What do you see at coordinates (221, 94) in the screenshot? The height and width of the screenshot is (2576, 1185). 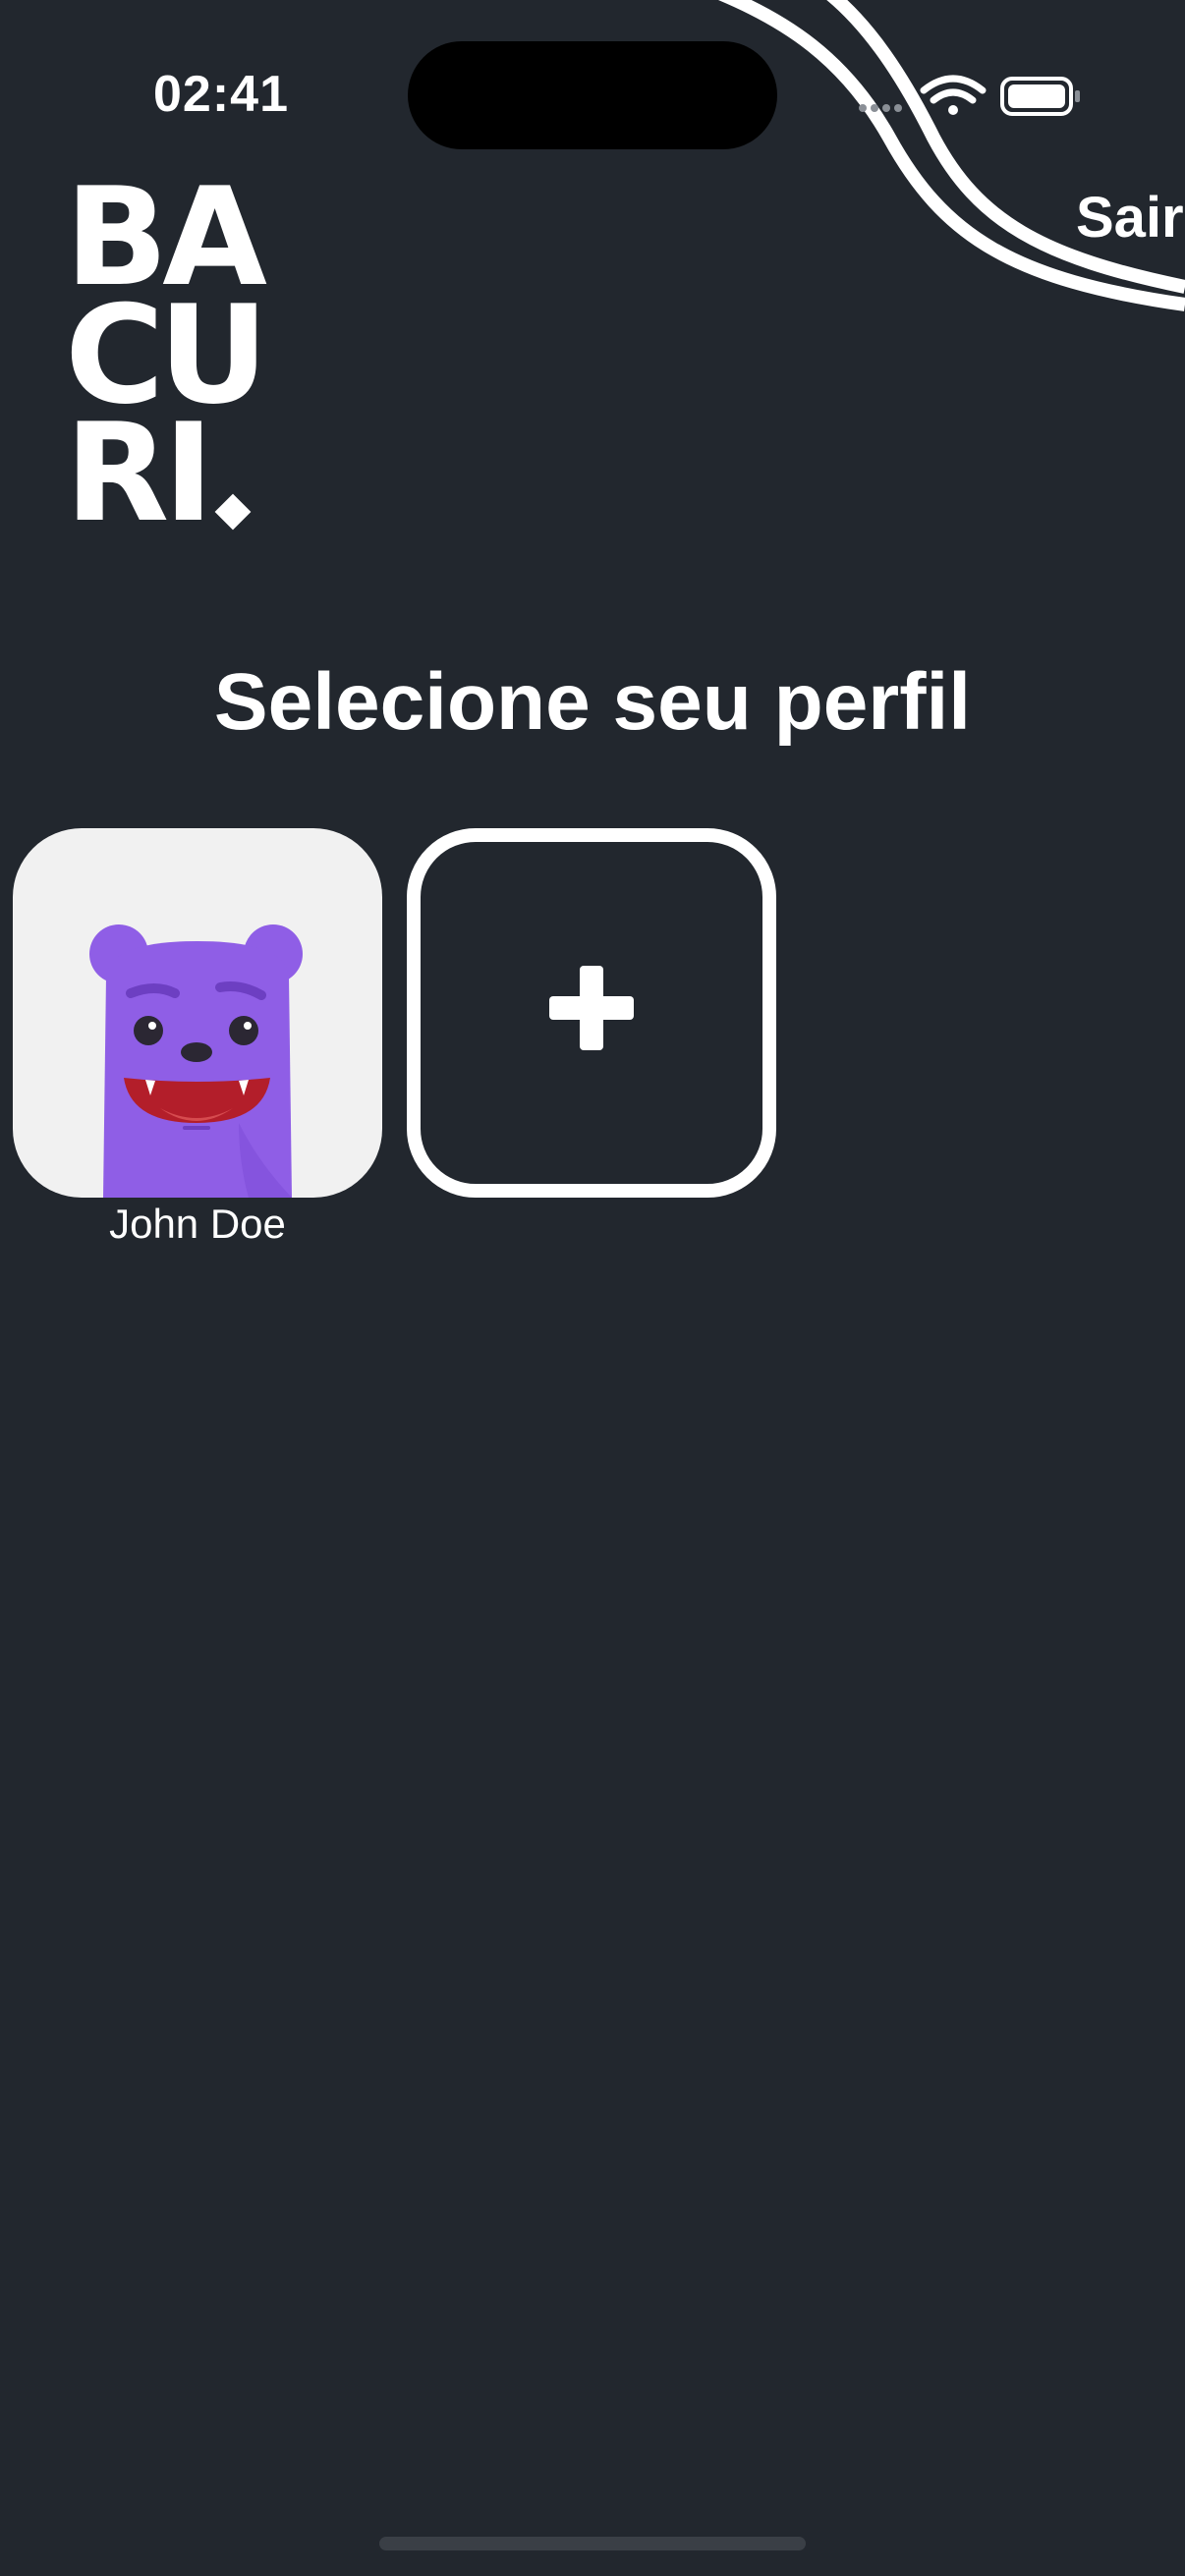 I see `status-bar-time: 02:41` at bounding box center [221, 94].